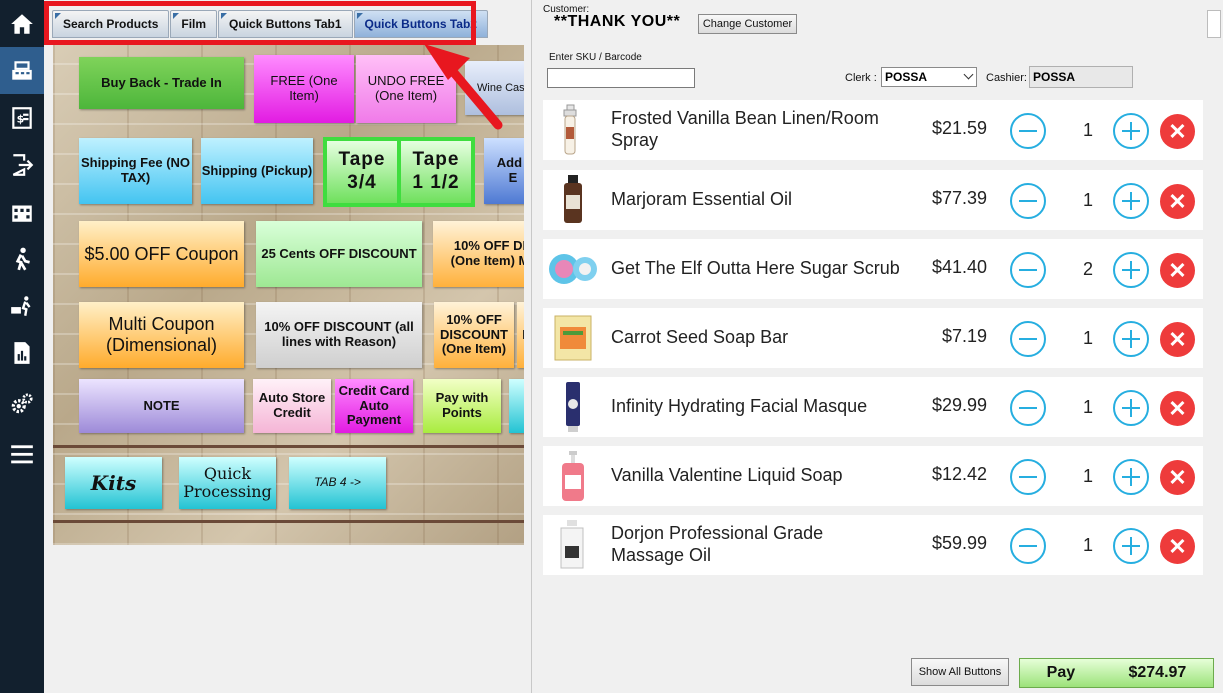  Describe the element at coordinates (161, 254) in the screenshot. I see `coupon-5-off-button: $5.00 OFF Coupon` at that location.